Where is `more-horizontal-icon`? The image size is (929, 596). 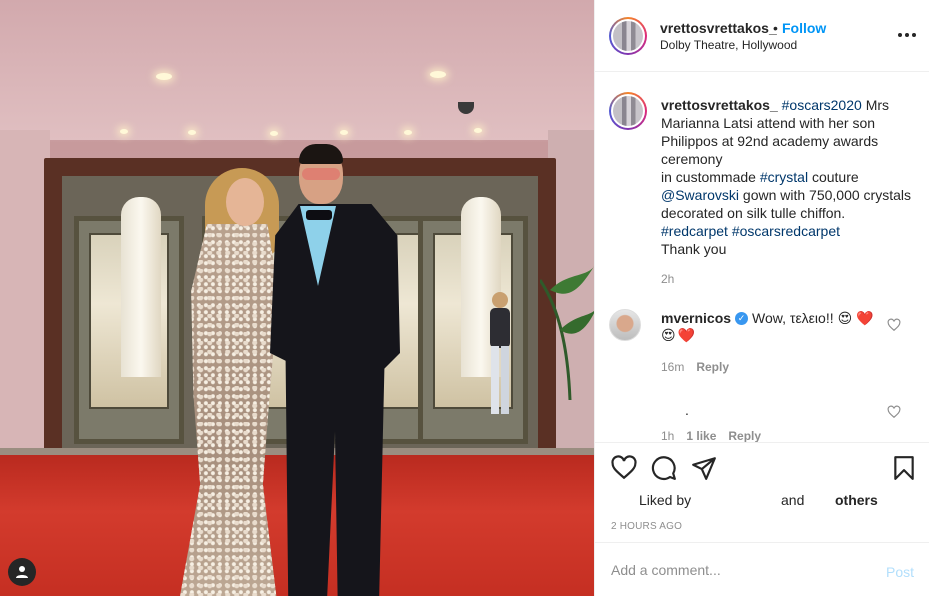 more-horizontal-icon is located at coordinates (907, 35).